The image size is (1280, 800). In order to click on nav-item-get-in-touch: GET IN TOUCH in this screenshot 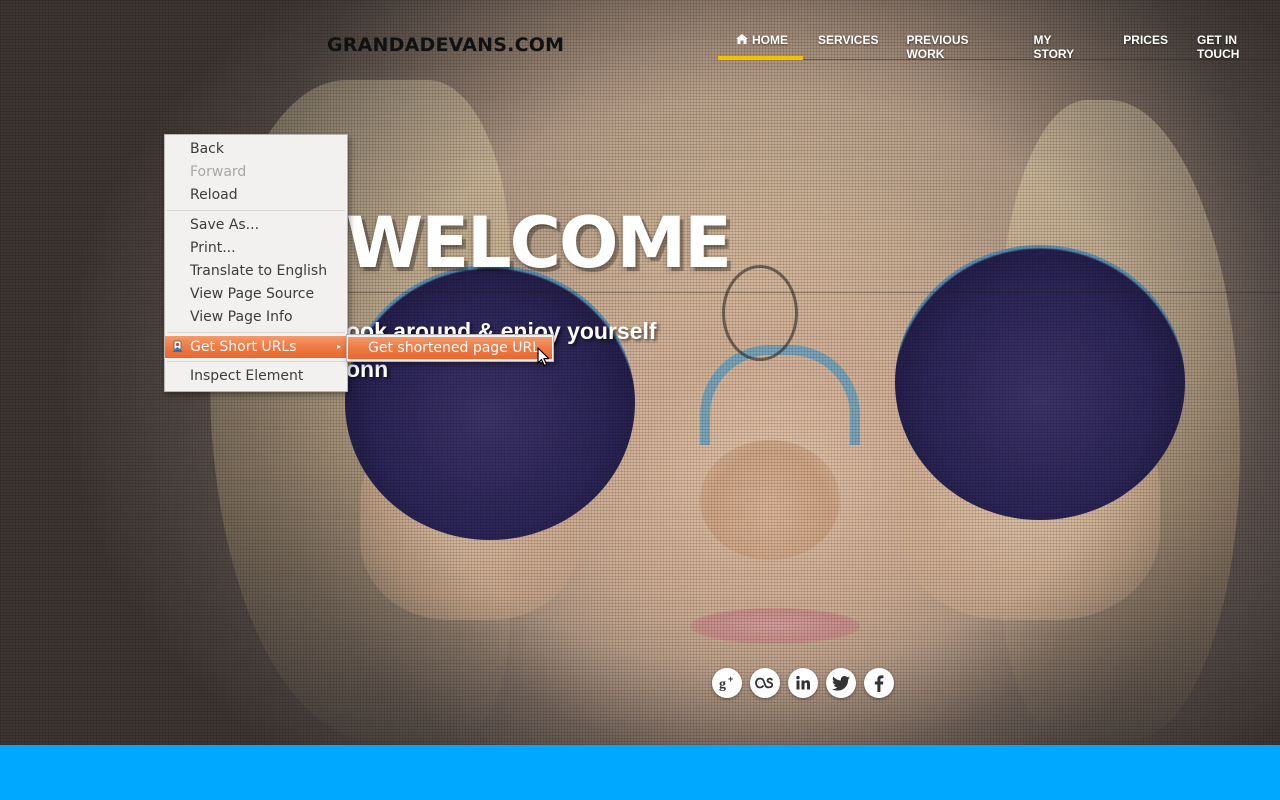, I will do `click(1231, 30)`.